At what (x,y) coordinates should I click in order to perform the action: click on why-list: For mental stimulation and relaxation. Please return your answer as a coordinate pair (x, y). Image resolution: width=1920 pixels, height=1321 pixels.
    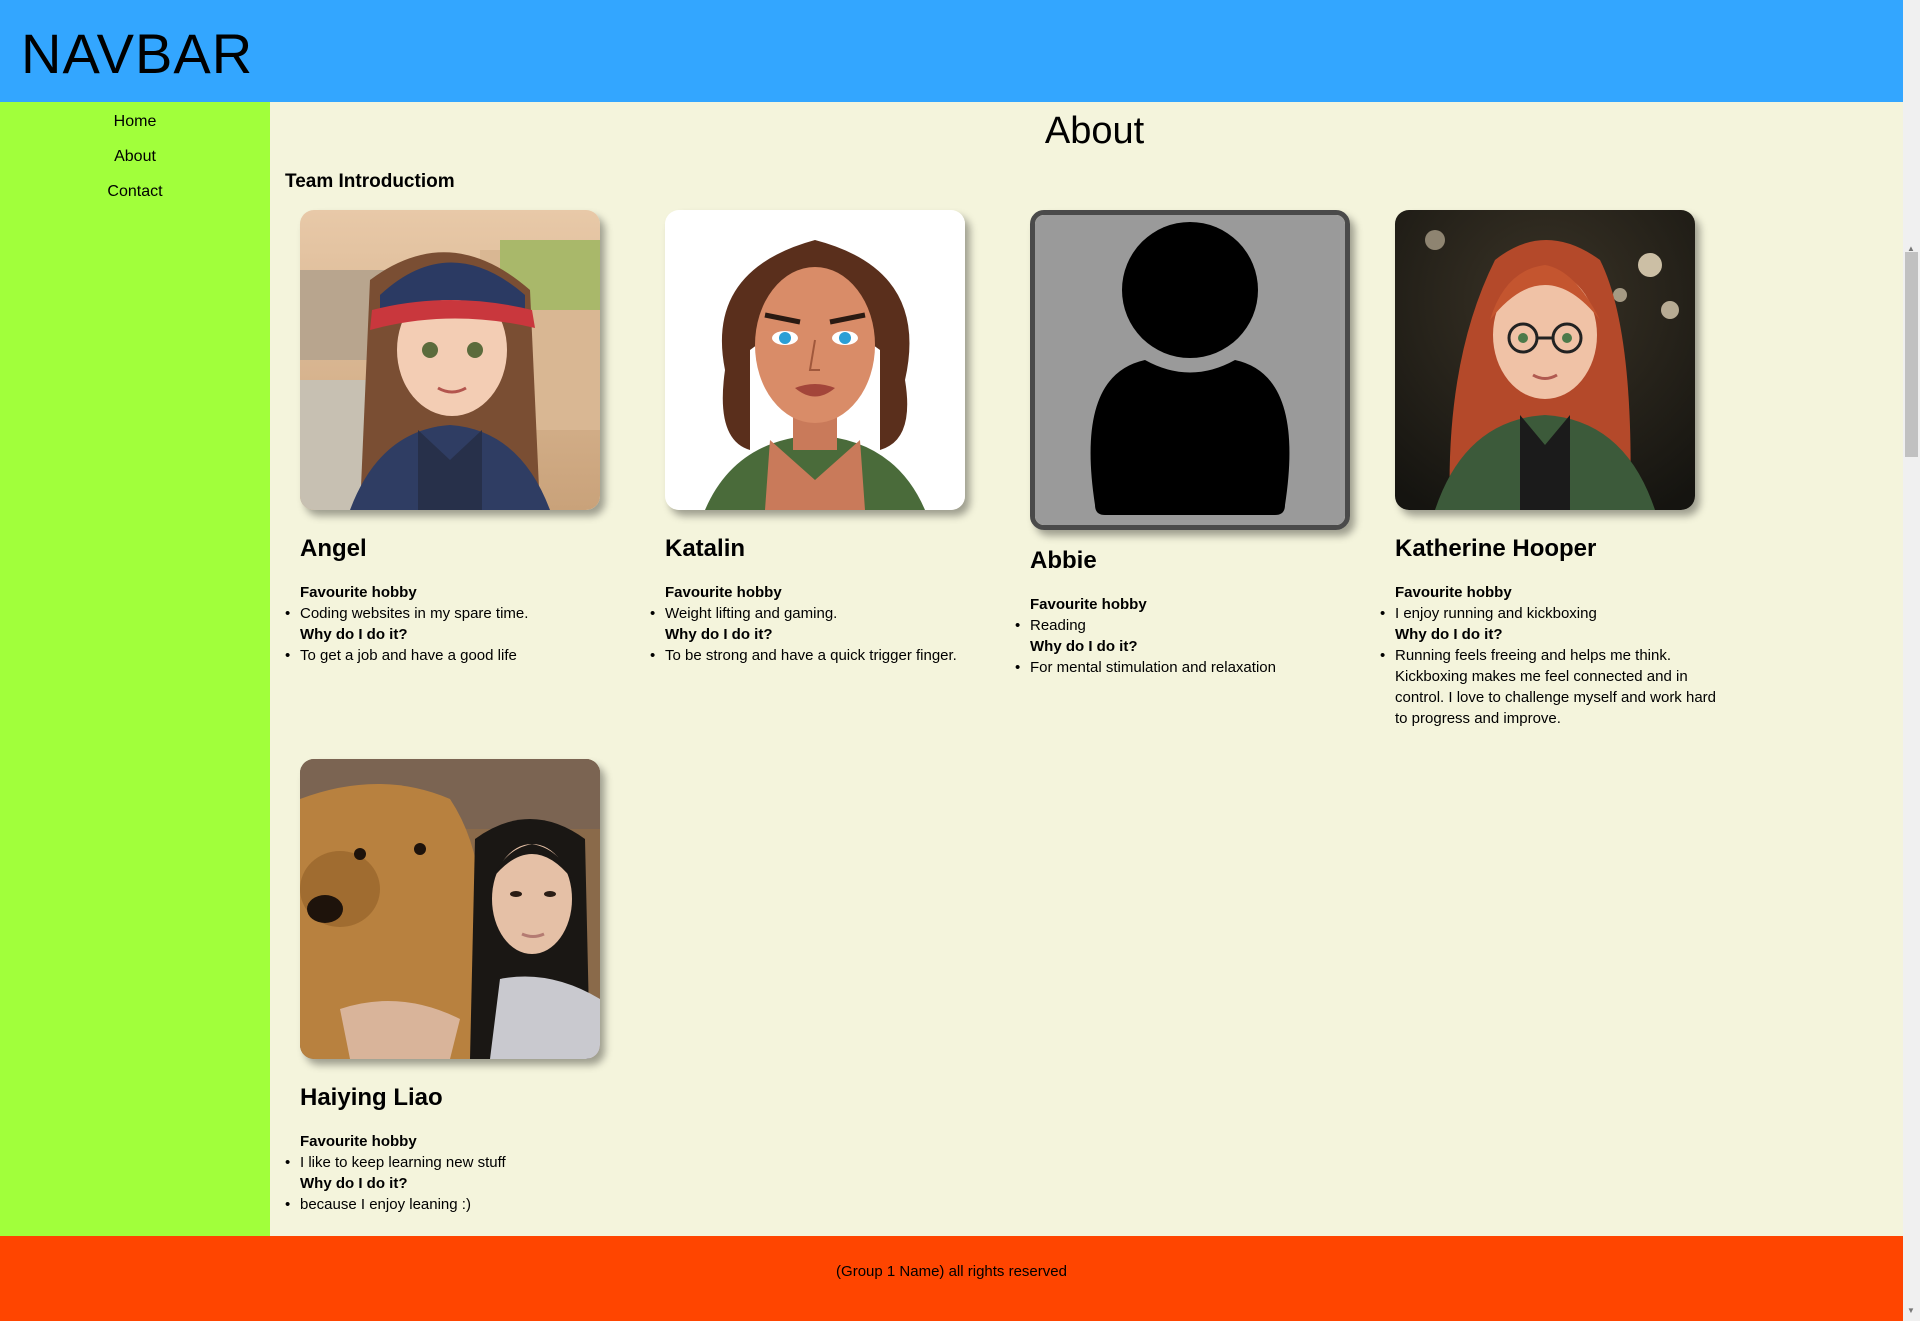
    Looking at the image, I should click on (1192, 667).